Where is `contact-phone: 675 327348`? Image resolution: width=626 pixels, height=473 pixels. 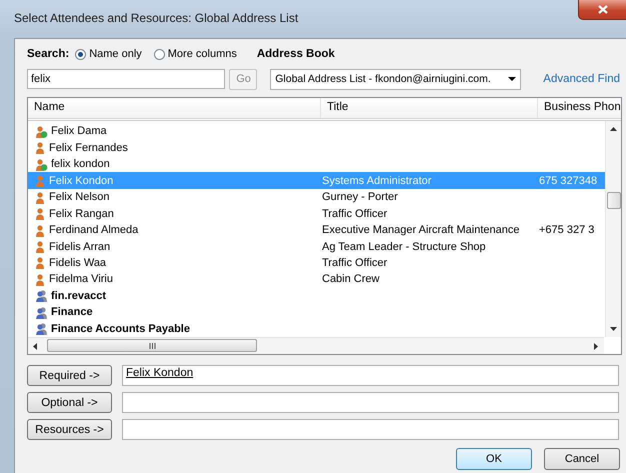 contact-phone: 675 327348 is located at coordinates (568, 180).